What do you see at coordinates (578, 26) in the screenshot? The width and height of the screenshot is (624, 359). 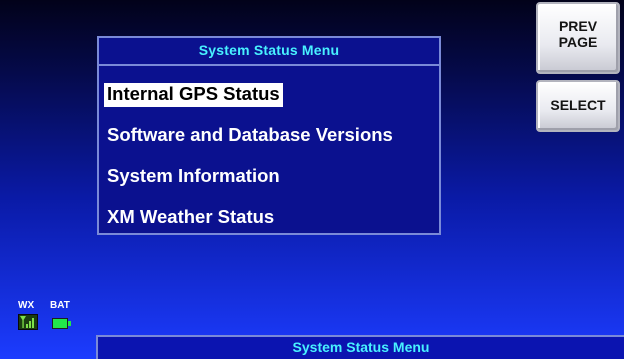 I see `prev-page-label-line1: PREV` at bounding box center [578, 26].